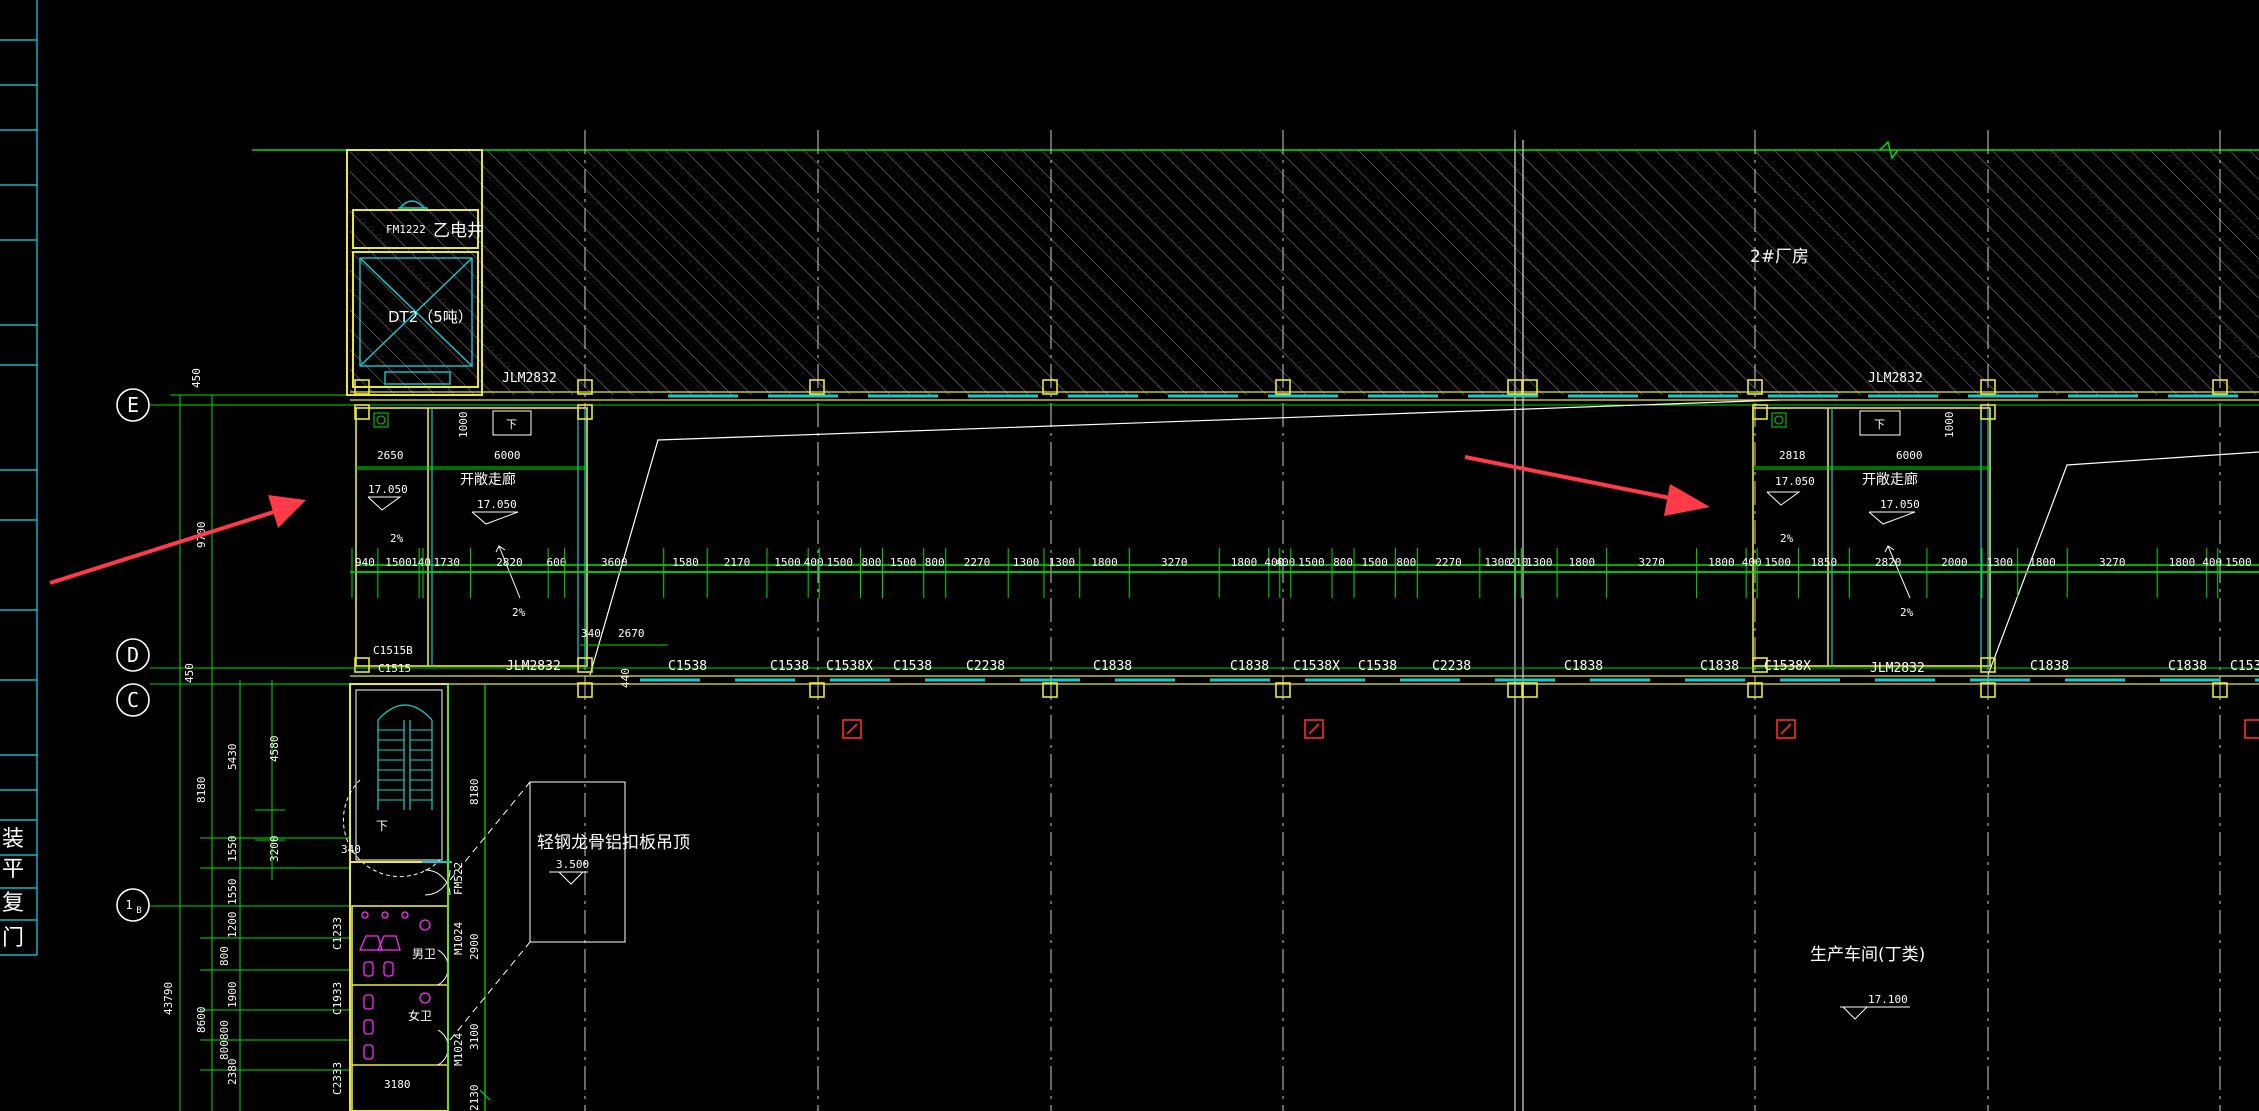 Image resolution: width=2259 pixels, height=1111 pixels. What do you see at coordinates (1778, 562) in the screenshot?
I see `dim-value-35: 1500` at bounding box center [1778, 562].